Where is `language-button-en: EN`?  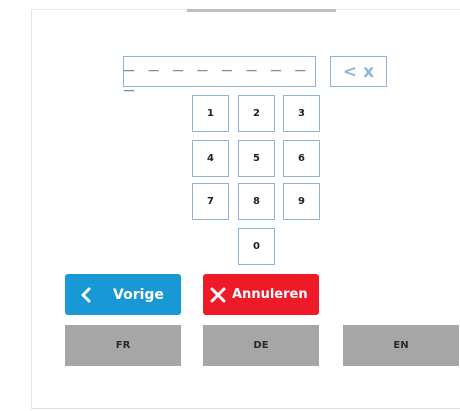
language-button-en: EN is located at coordinates (401, 345).